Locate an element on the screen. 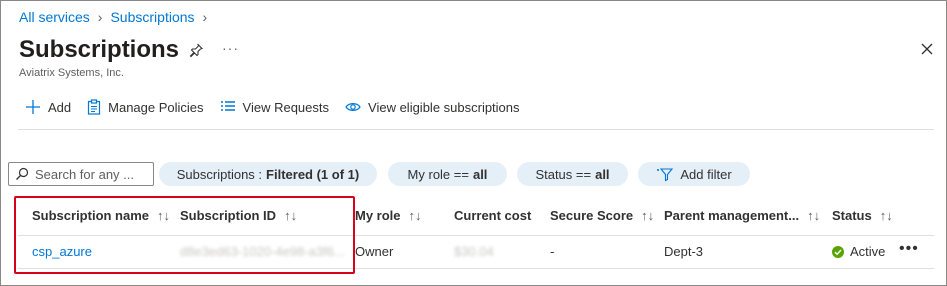 The width and height of the screenshot is (947, 286). view-requests-button: View Requests is located at coordinates (274, 107).